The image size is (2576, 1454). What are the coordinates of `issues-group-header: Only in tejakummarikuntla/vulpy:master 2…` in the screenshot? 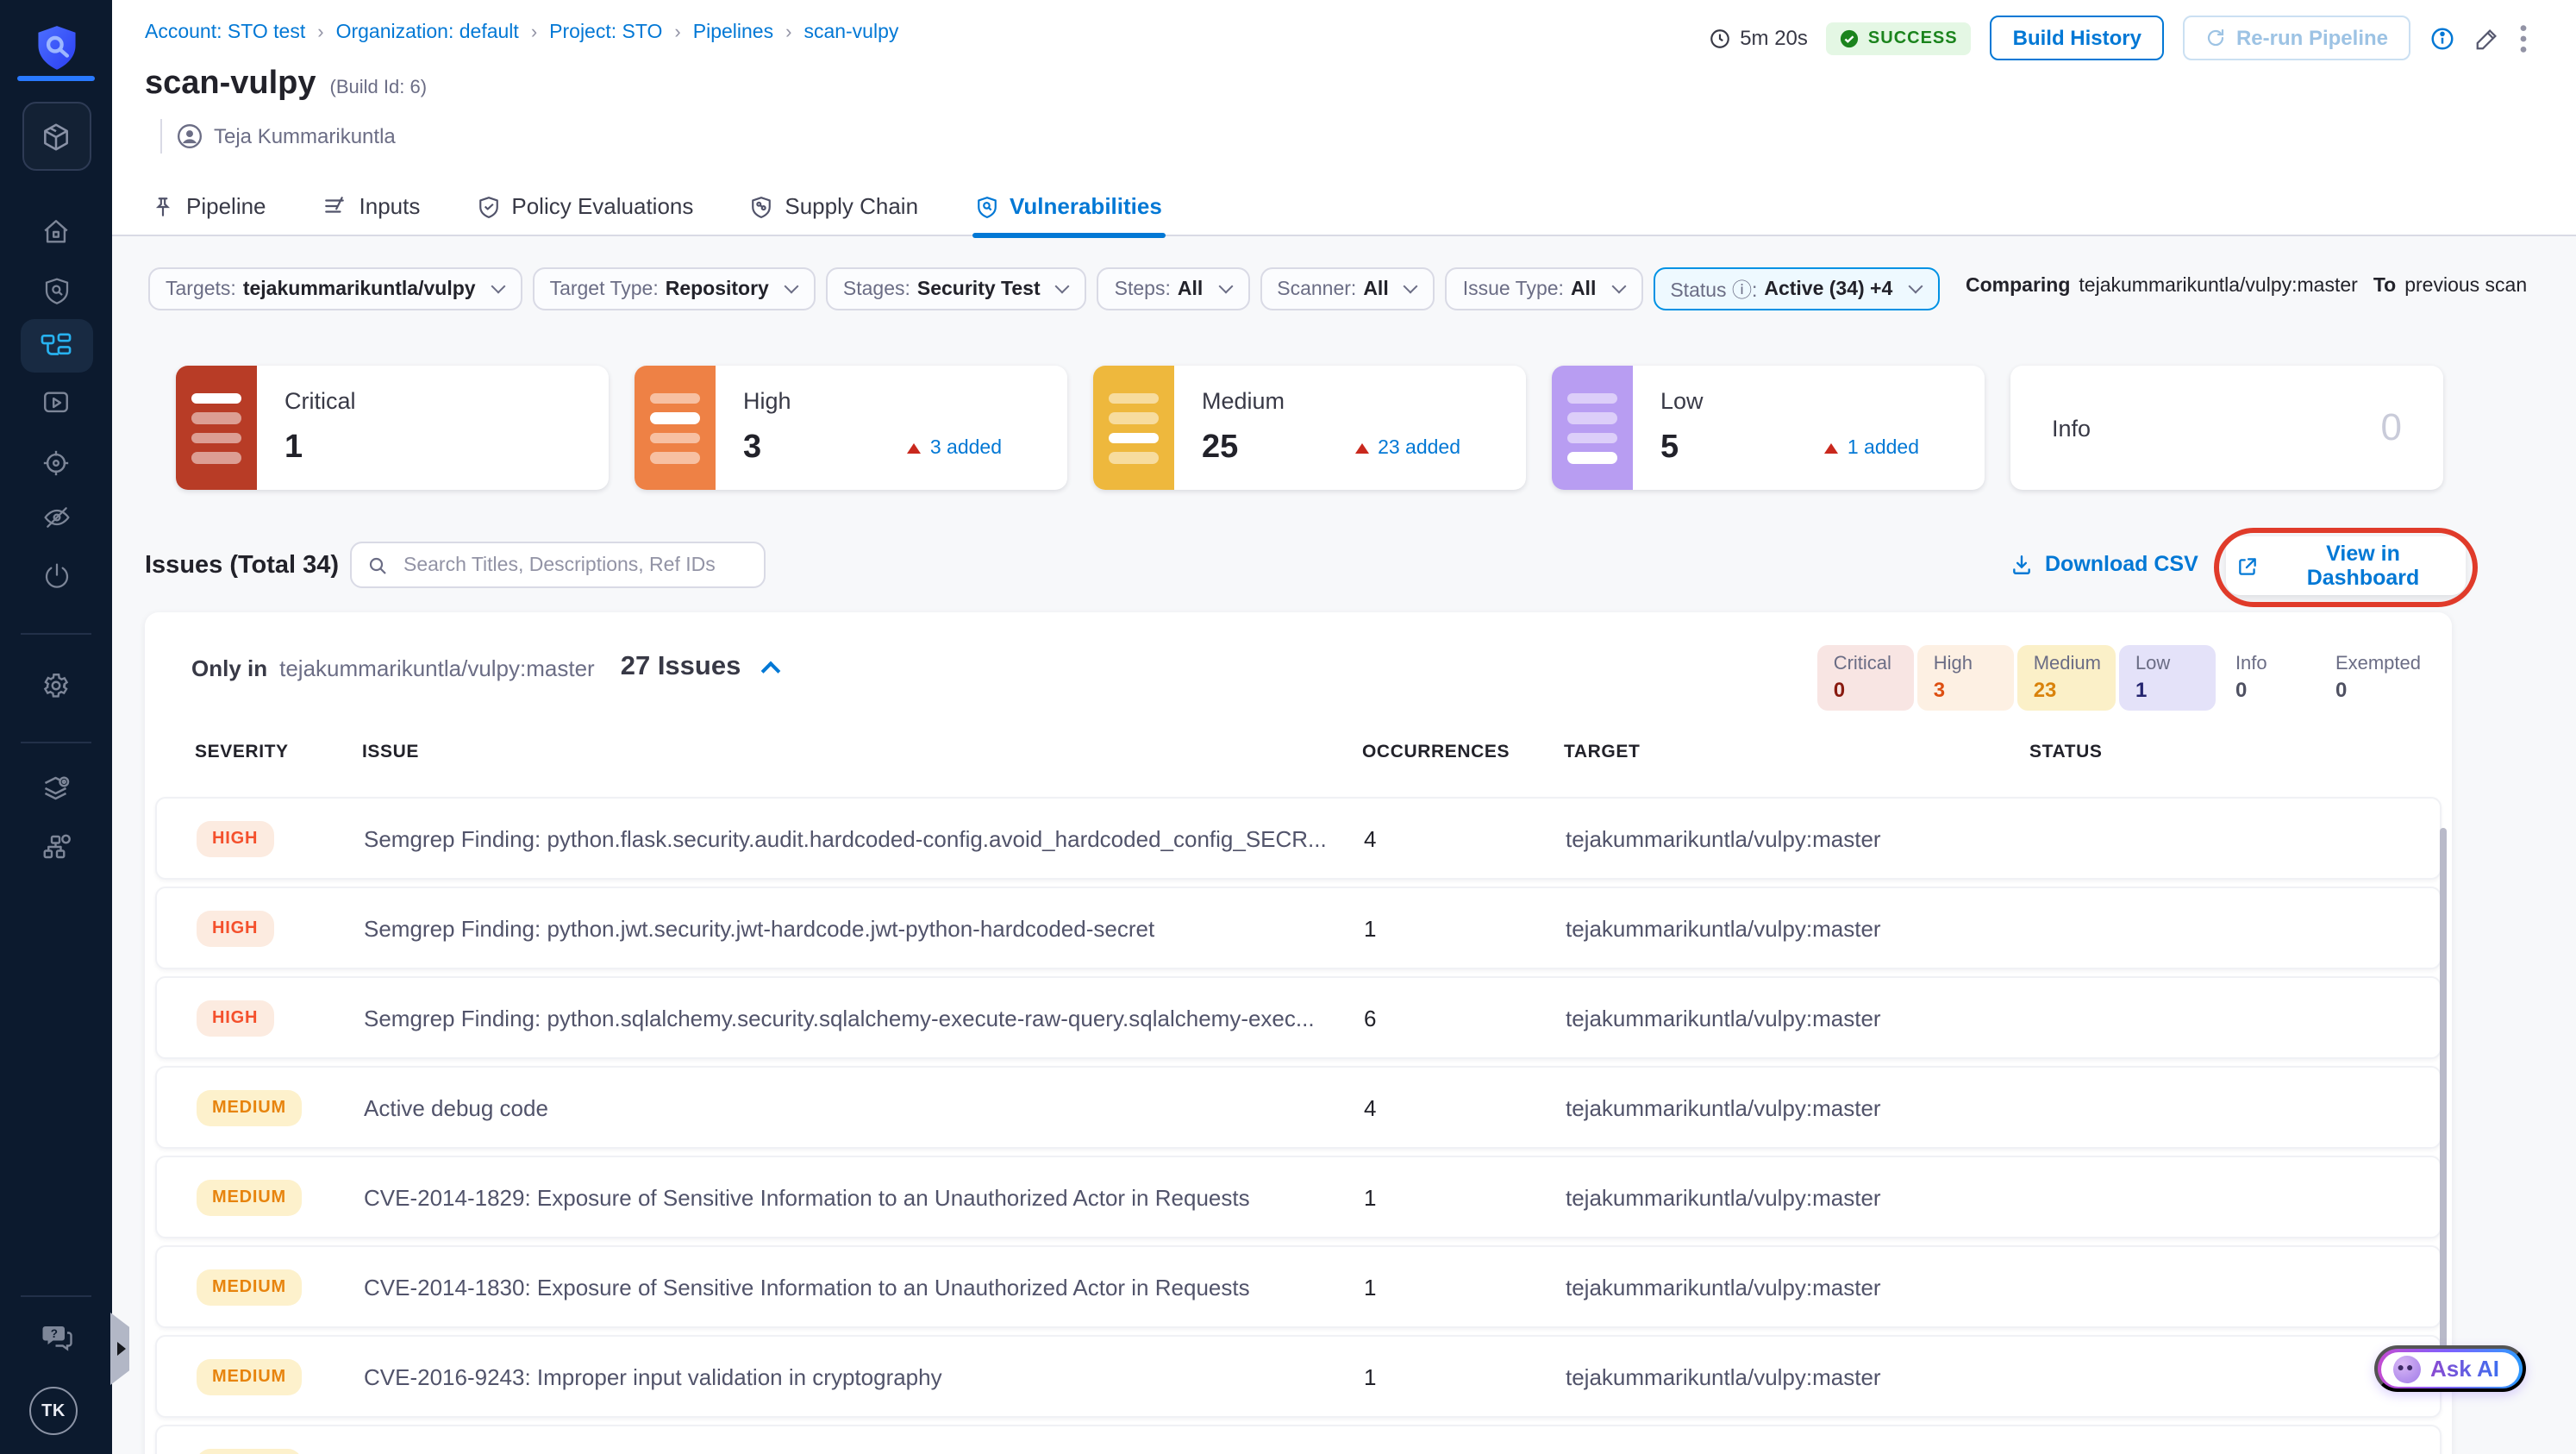 It's located at (485, 667).